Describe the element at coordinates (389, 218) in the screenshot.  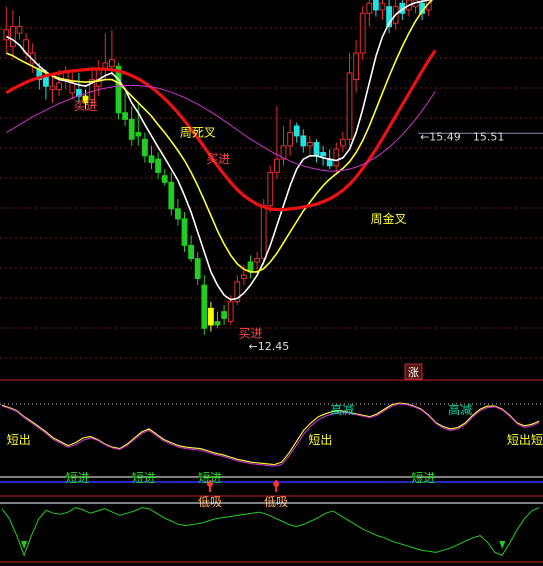
I see `signal-label: 周金叉` at that location.